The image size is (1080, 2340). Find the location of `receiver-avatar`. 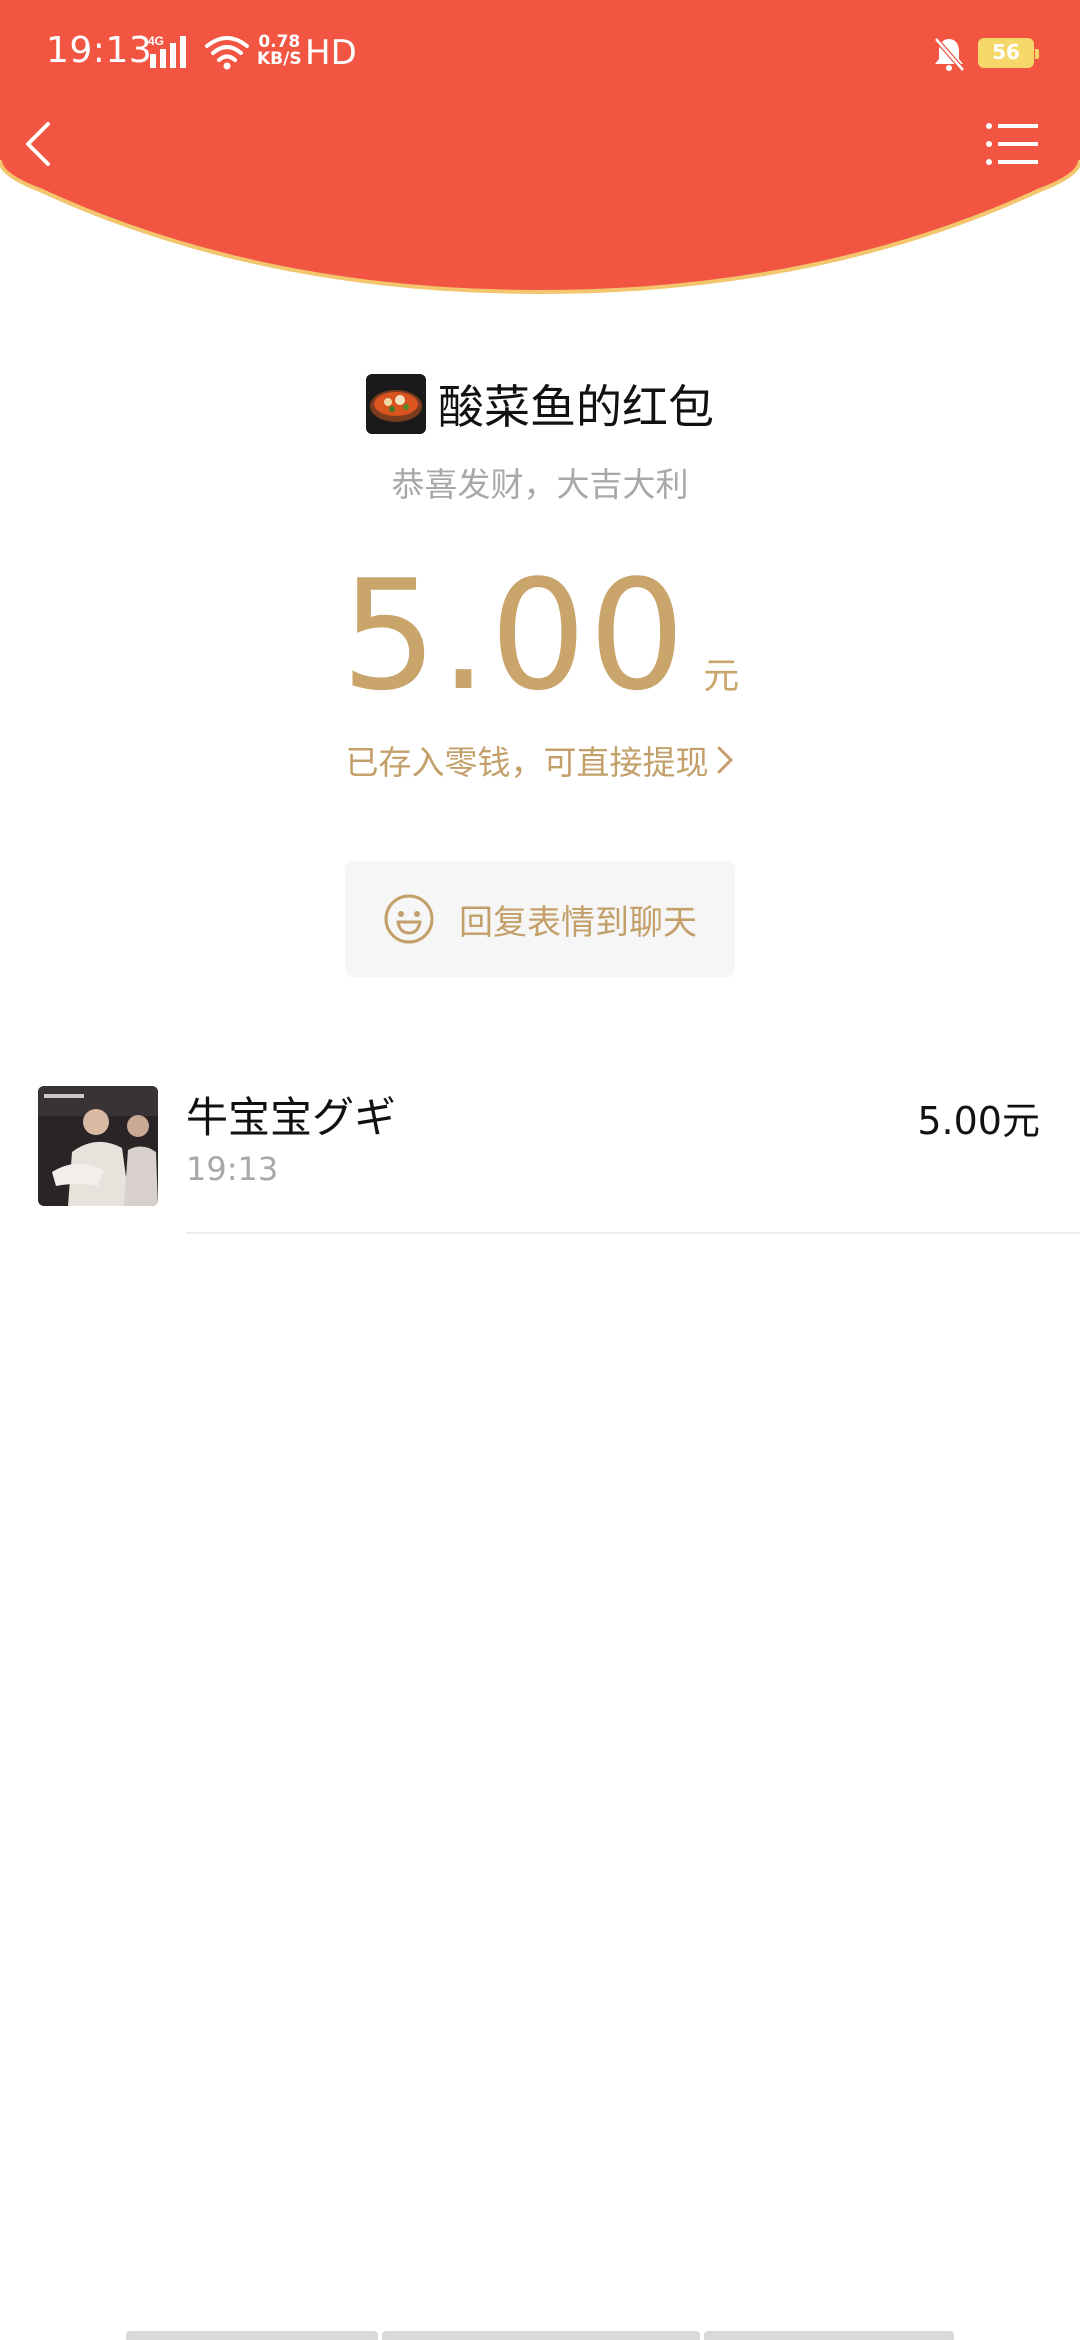

receiver-avatar is located at coordinates (98, 1146).